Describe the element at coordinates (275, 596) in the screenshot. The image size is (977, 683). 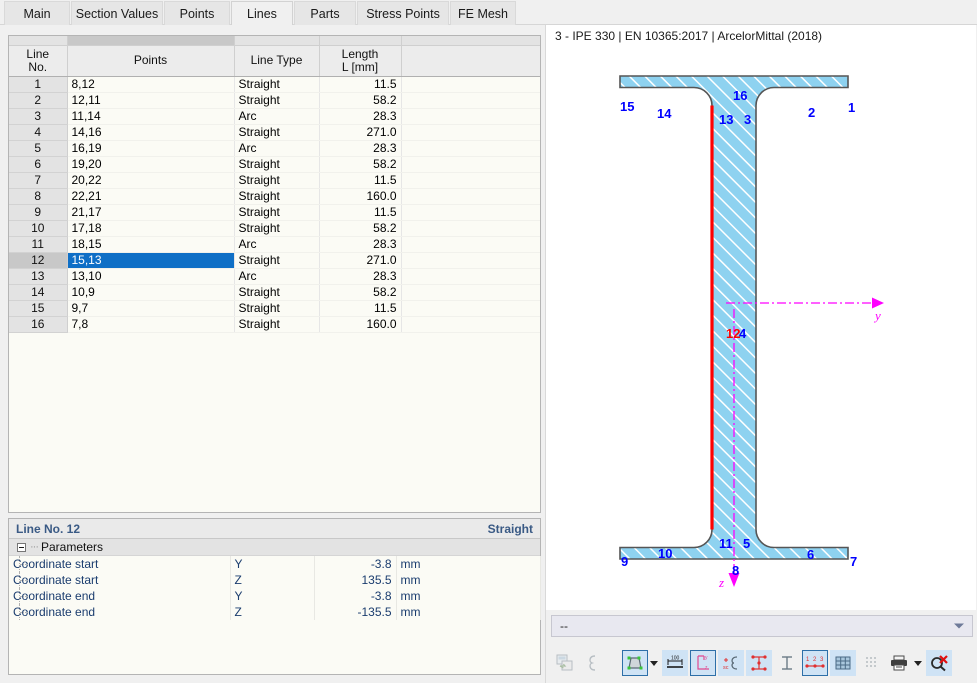
I see `parameter-row: Coordinate end Y -3.8 mm` at that location.